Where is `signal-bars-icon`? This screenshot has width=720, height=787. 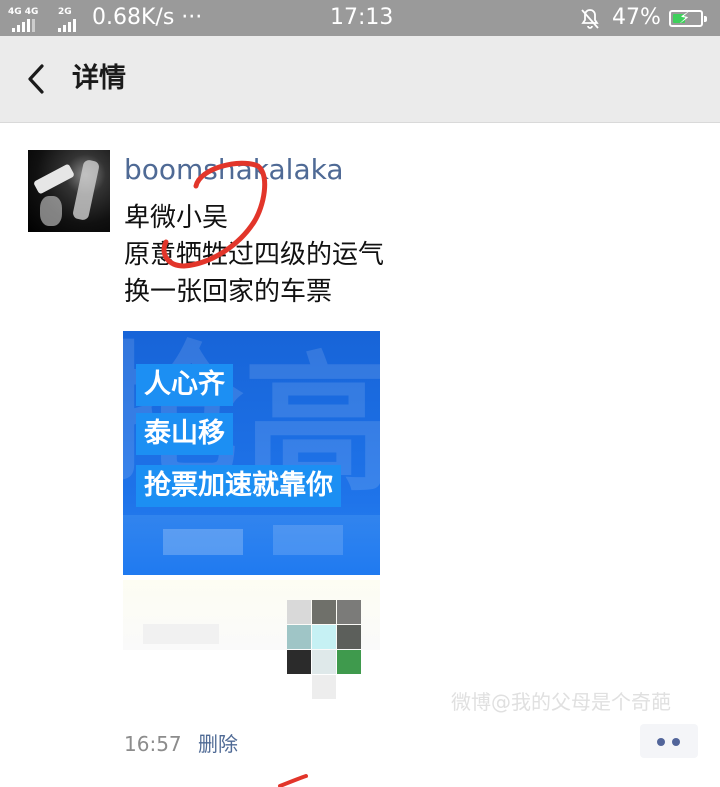 signal-bars-icon is located at coordinates (23, 25).